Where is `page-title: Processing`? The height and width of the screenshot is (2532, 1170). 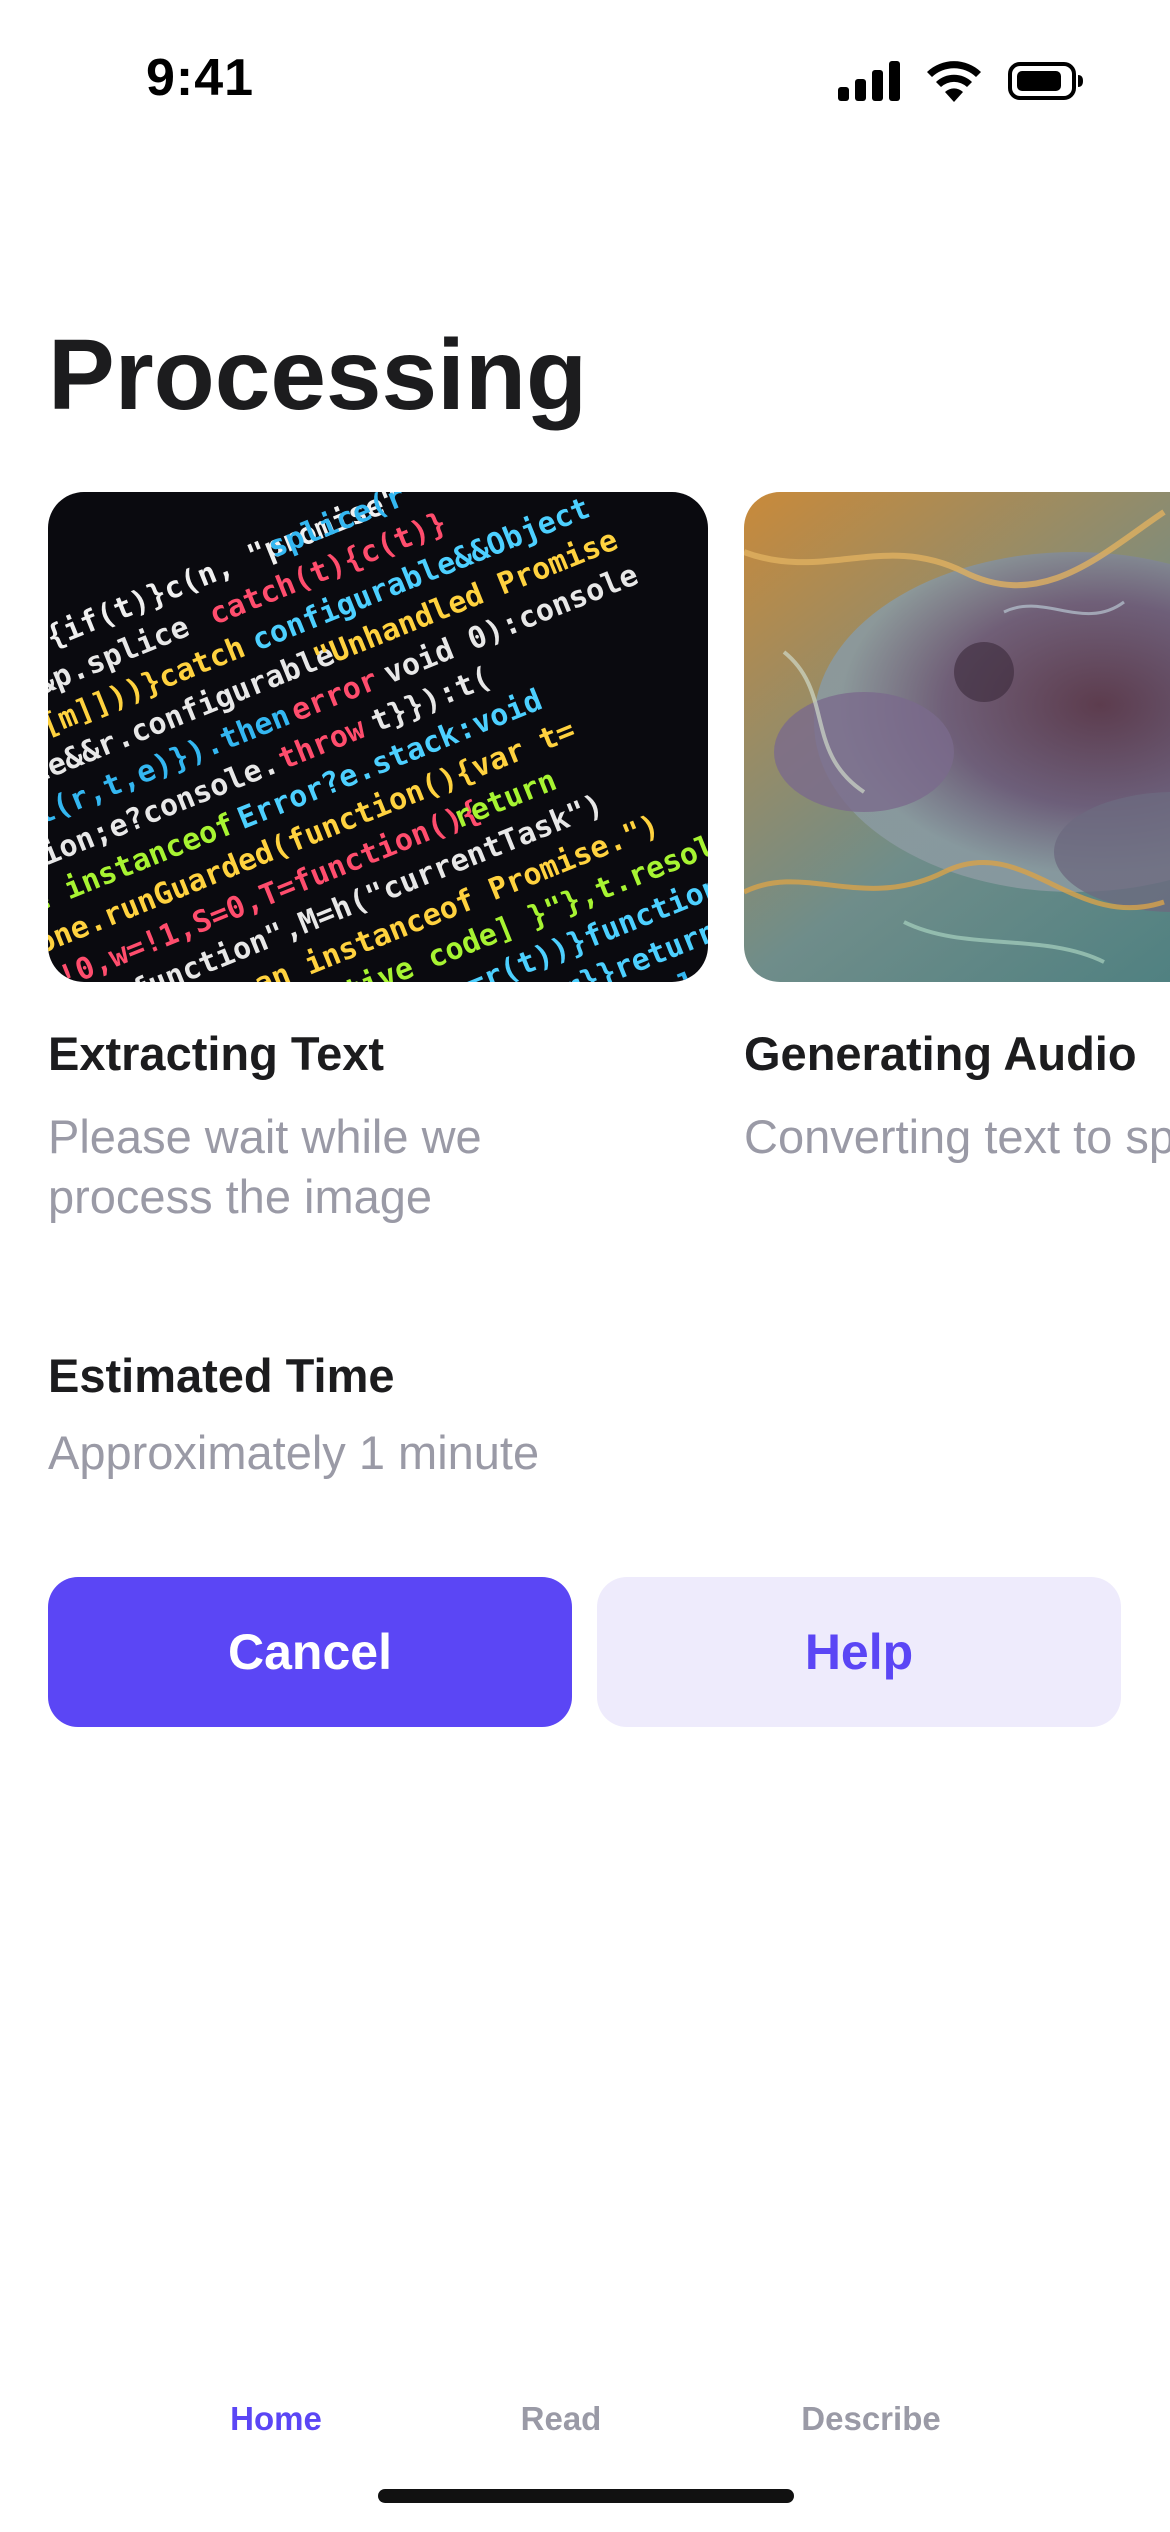
page-title: Processing is located at coordinates (318, 375).